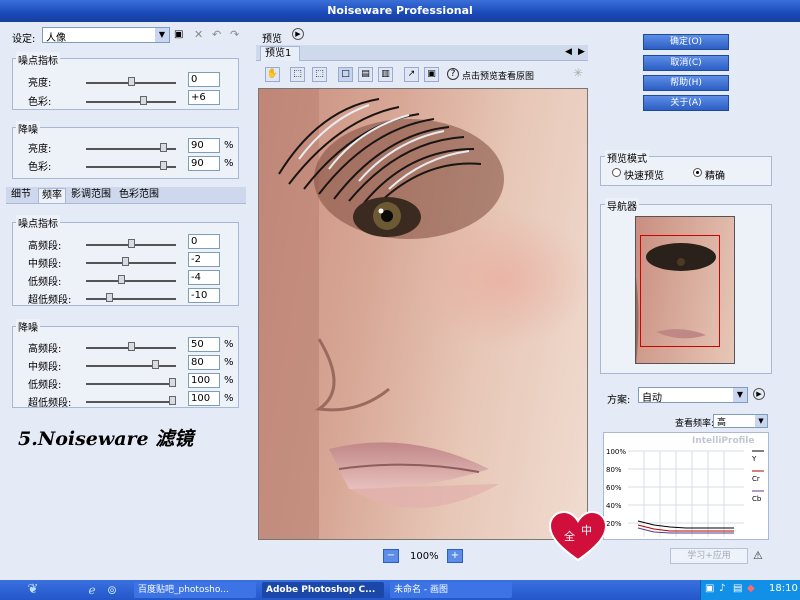 This screenshot has width=800, height=600. What do you see at coordinates (298, 34) in the screenshot?
I see `preview-menu-icon: ▶` at bounding box center [298, 34].